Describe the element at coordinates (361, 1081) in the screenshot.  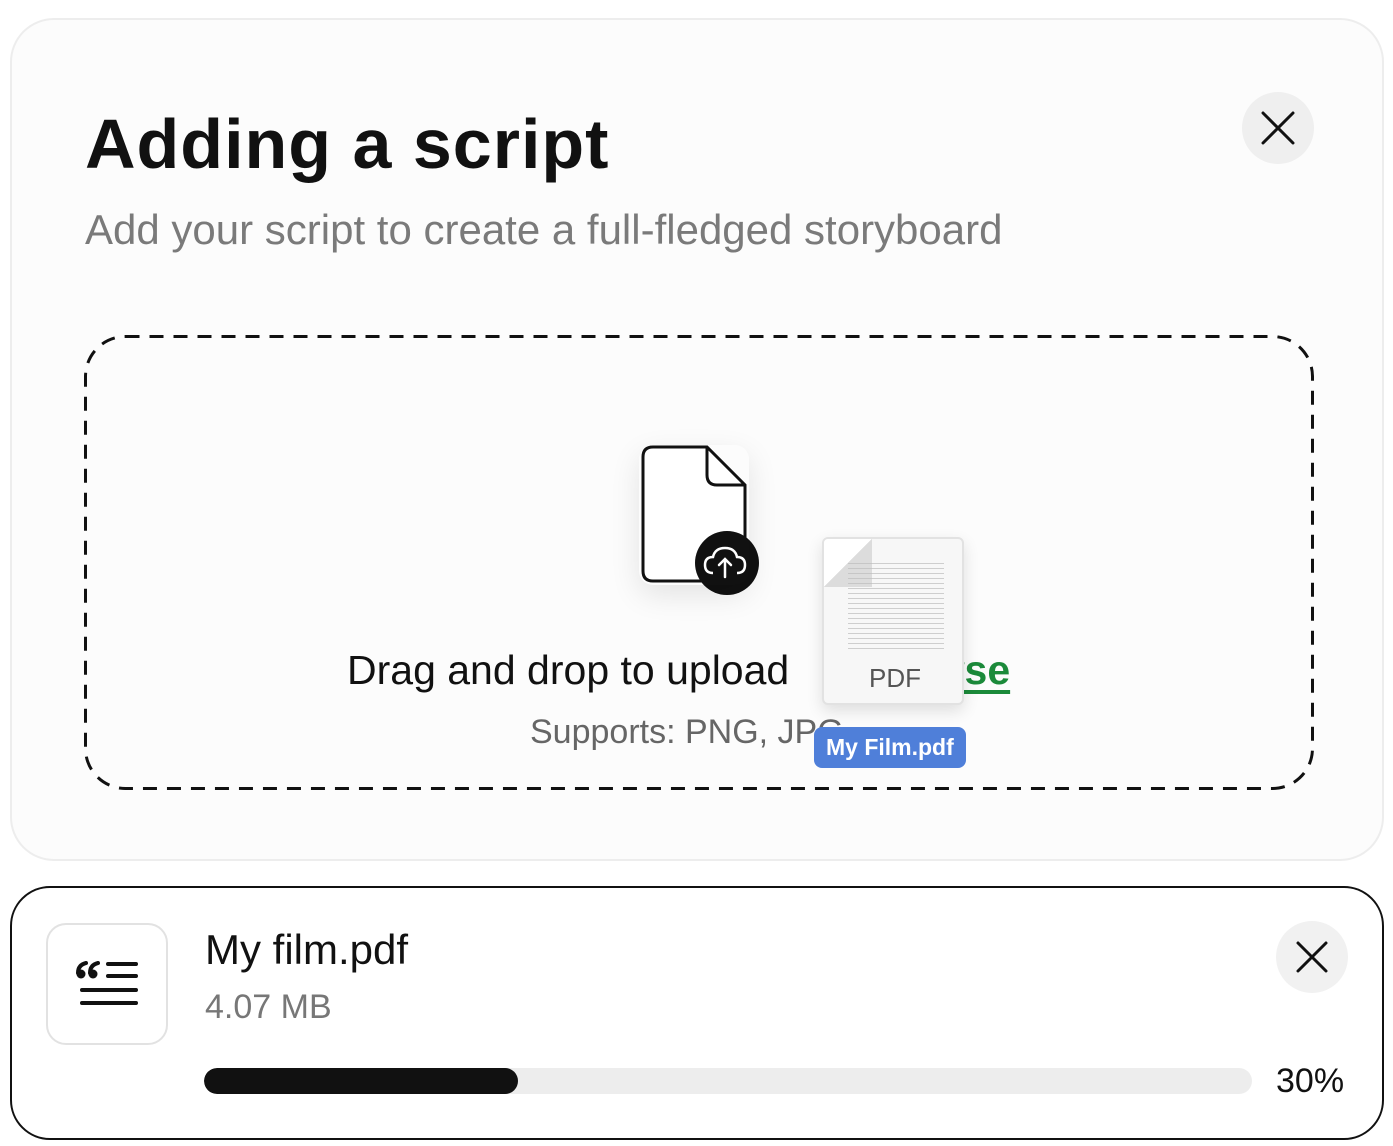
I see `upload-progress-fill` at that location.